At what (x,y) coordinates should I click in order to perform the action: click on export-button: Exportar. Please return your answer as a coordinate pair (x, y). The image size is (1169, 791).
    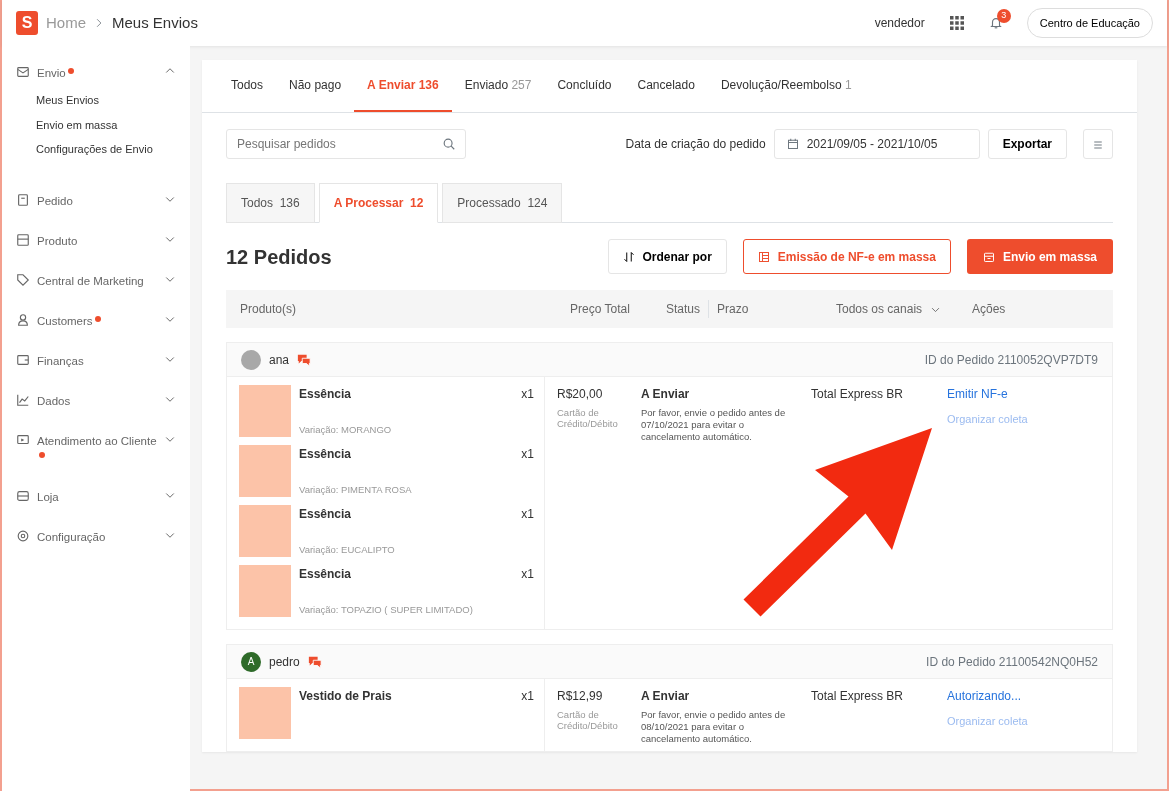
    Looking at the image, I should click on (1027, 144).